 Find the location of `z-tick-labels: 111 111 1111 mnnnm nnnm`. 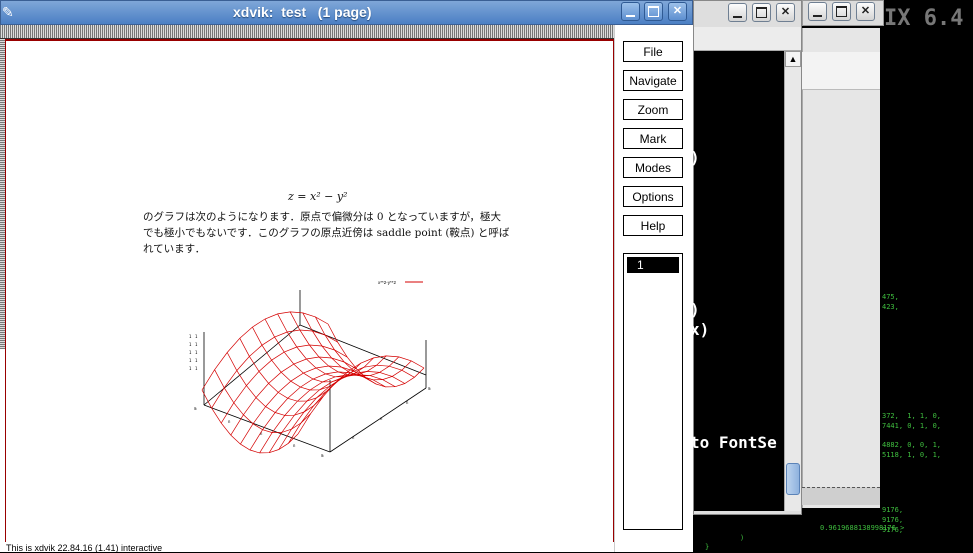

z-tick-labels: 111 111 1111 mnnnm nnnm is located at coordinates (310, 396).